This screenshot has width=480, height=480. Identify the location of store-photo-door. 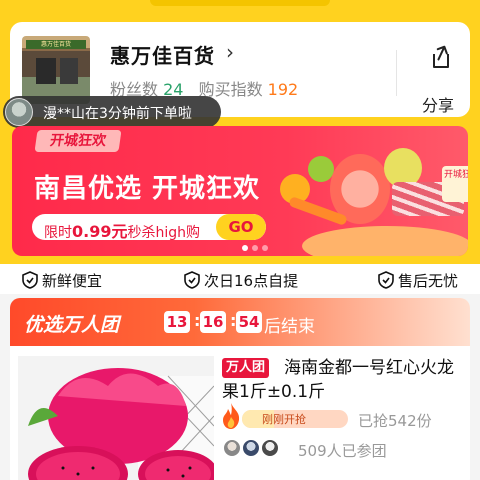
(46, 71).